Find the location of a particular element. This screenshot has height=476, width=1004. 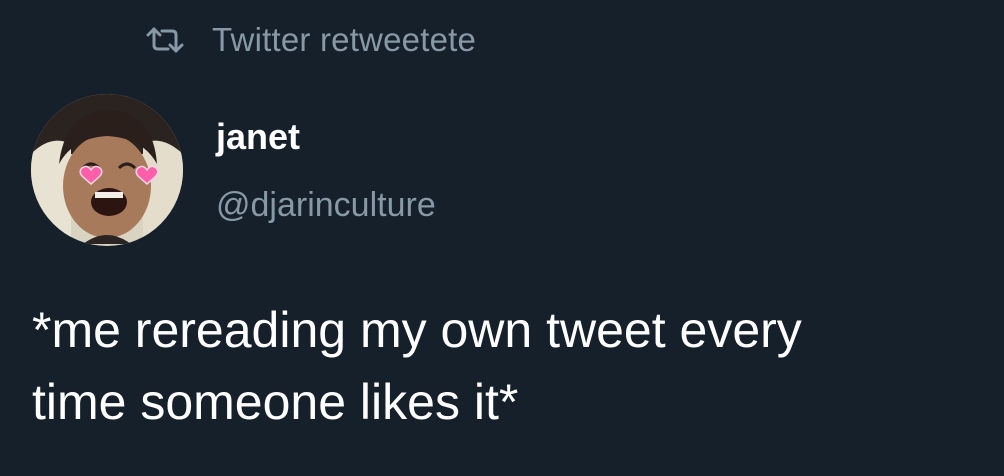

avatar-photo is located at coordinates (107, 170).